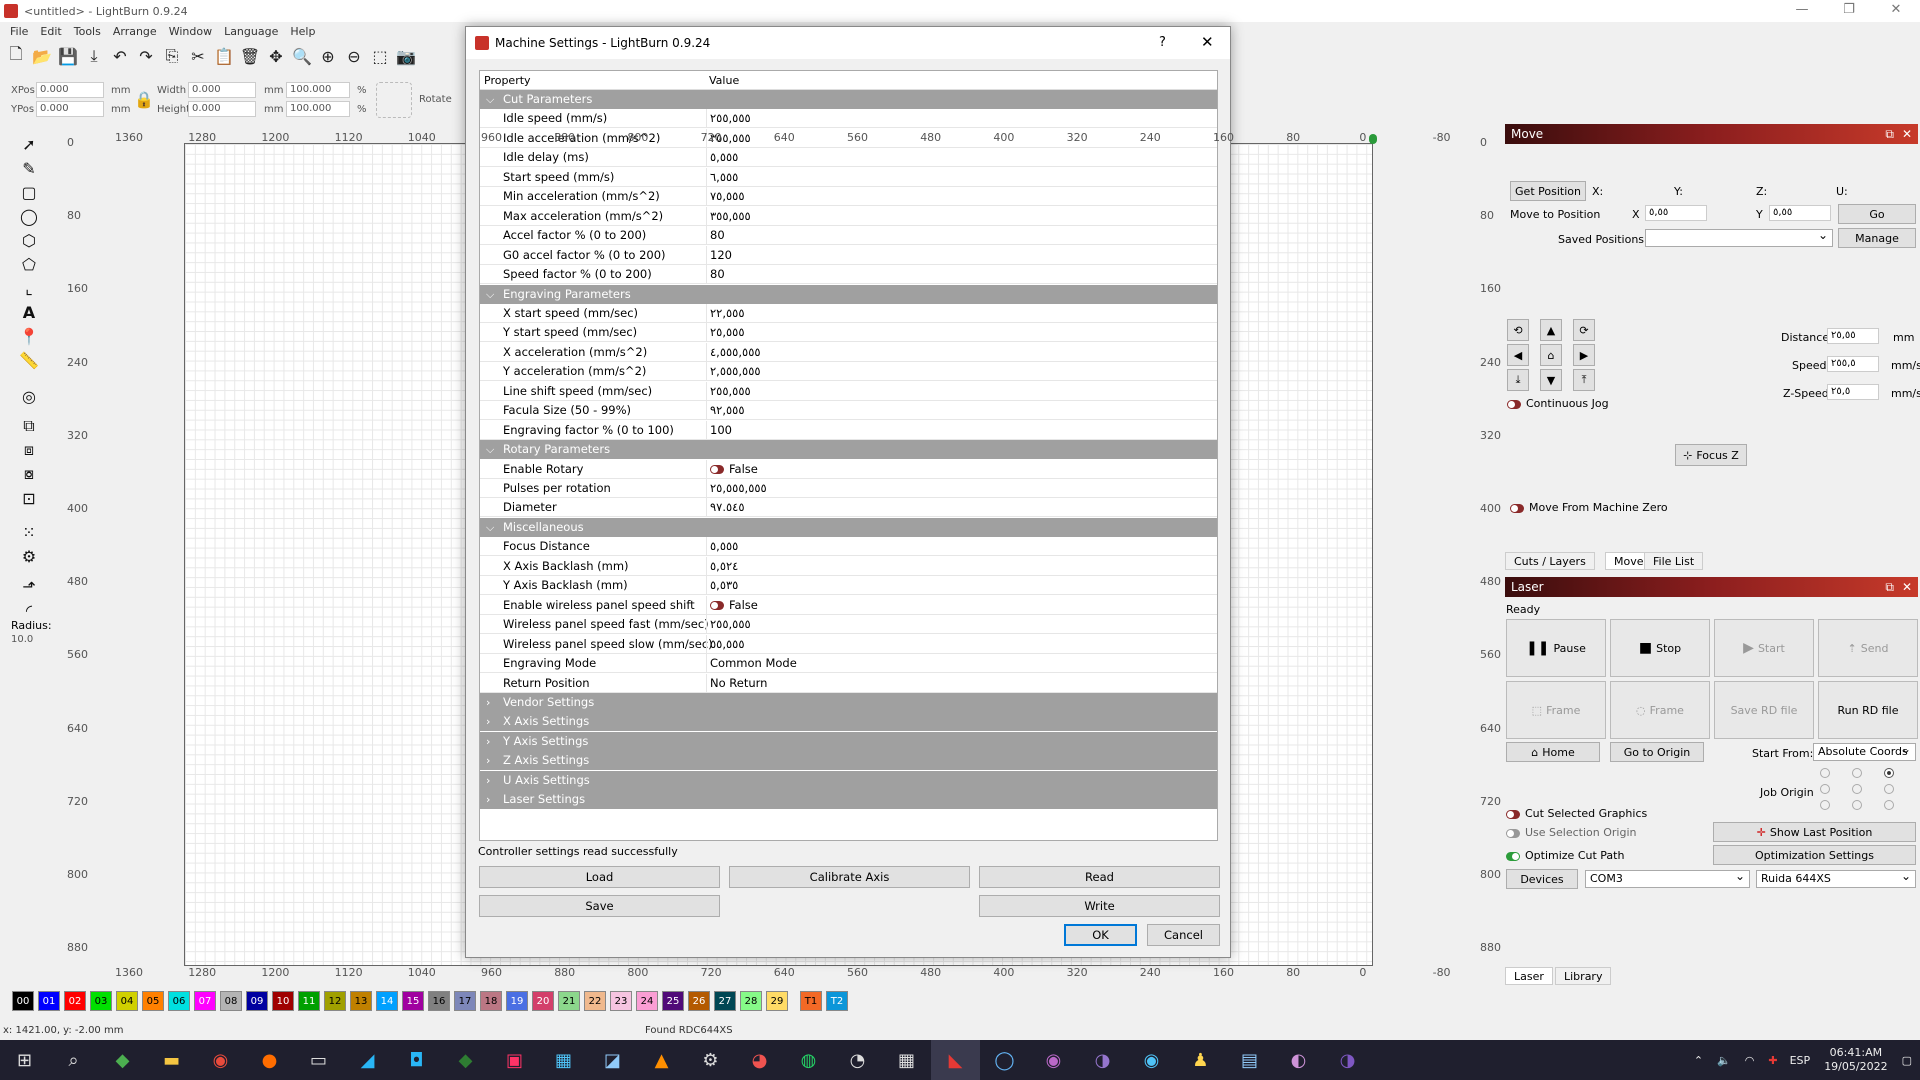  Describe the element at coordinates (1660, 710) in the screenshot. I see `frame-circle-button: ◌ Frame` at that location.